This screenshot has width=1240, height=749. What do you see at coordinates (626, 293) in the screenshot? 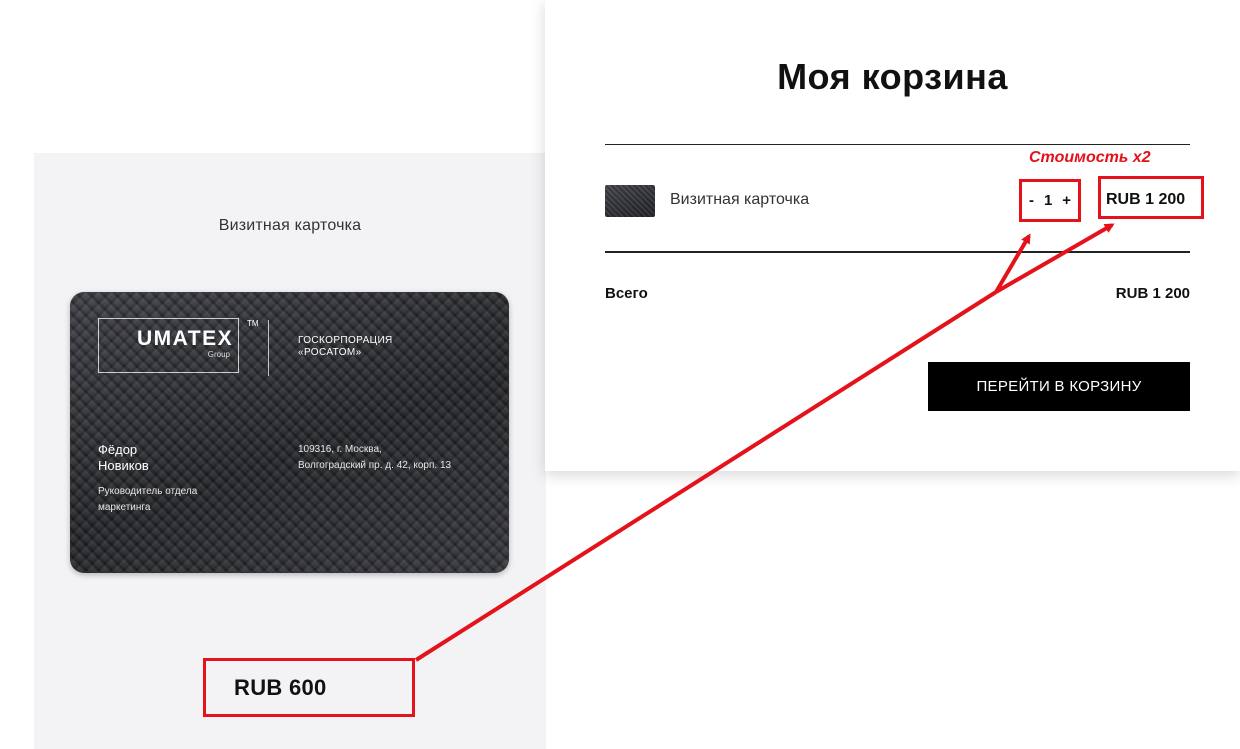
I see `total-label: Всего` at bounding box center [626, 293].